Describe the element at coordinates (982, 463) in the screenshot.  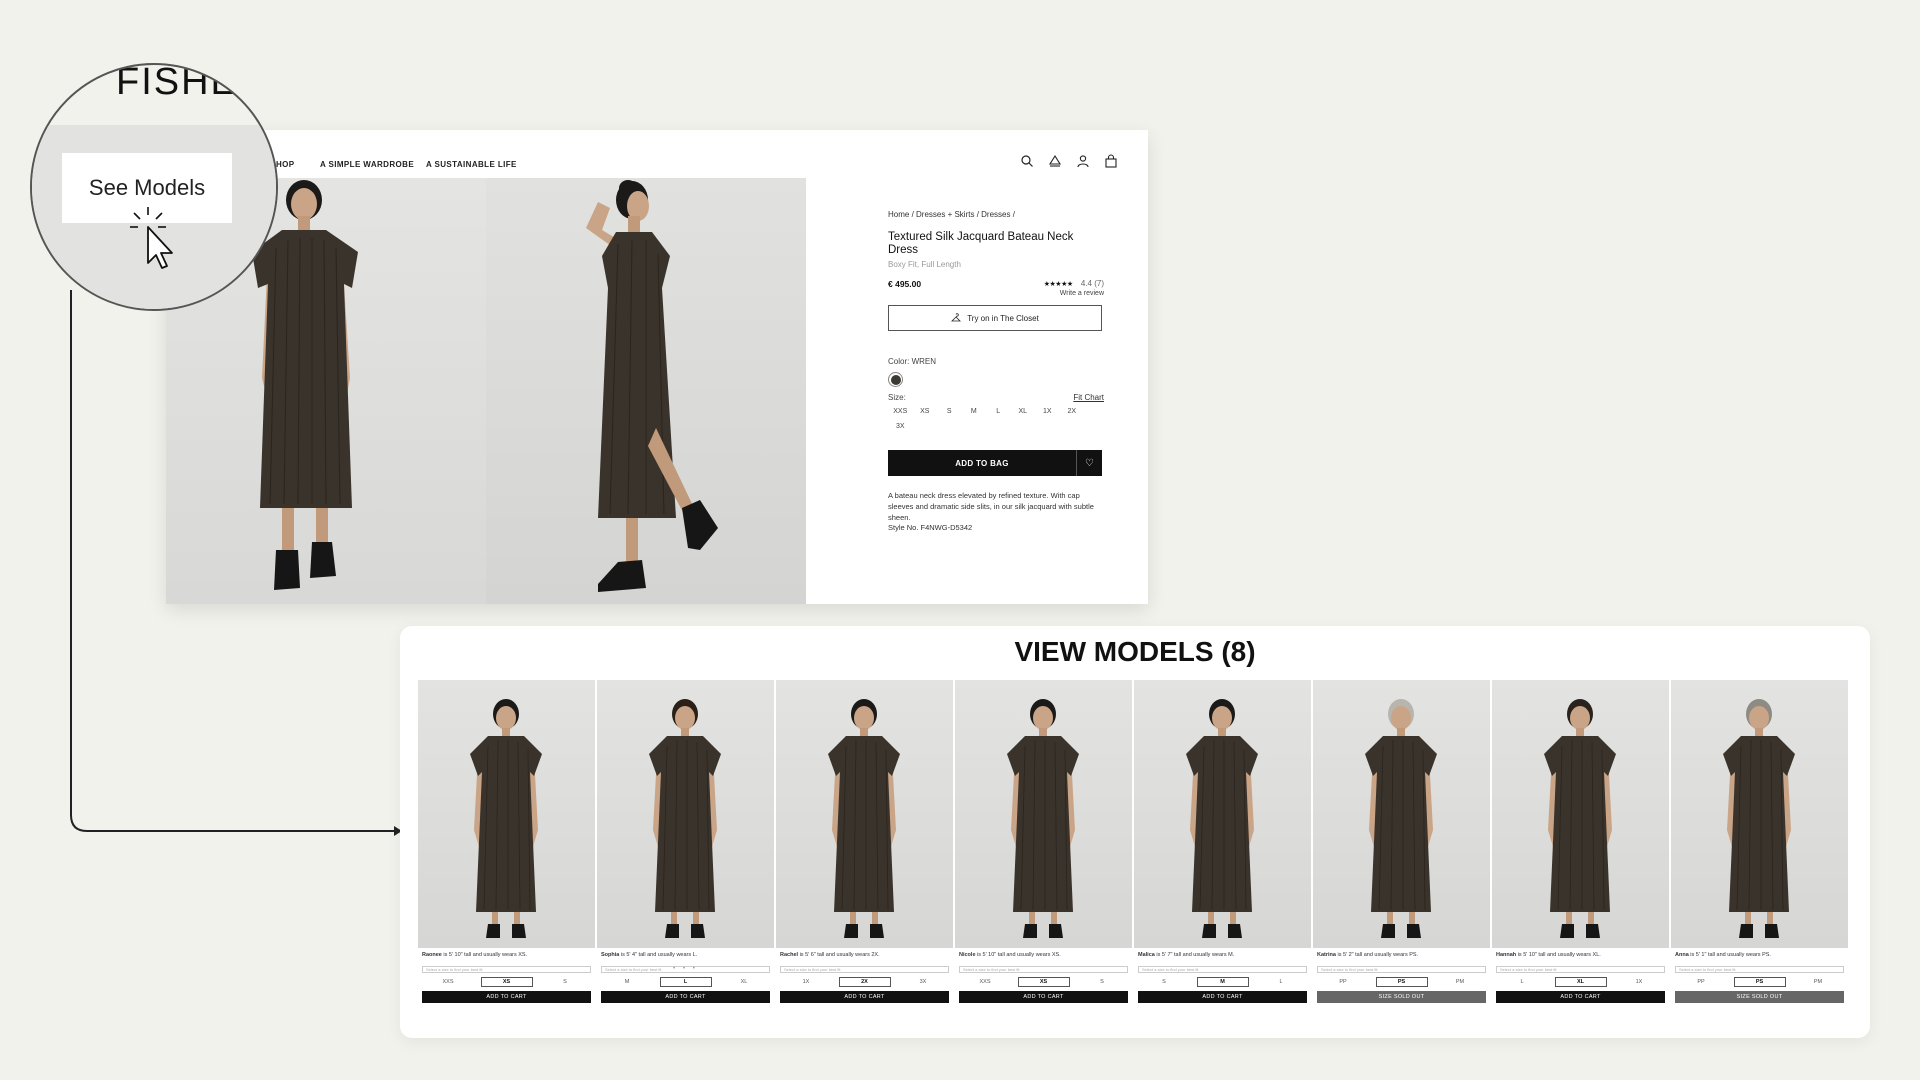
I see `add-to-bag-button: ADD TO BAG` at that location.